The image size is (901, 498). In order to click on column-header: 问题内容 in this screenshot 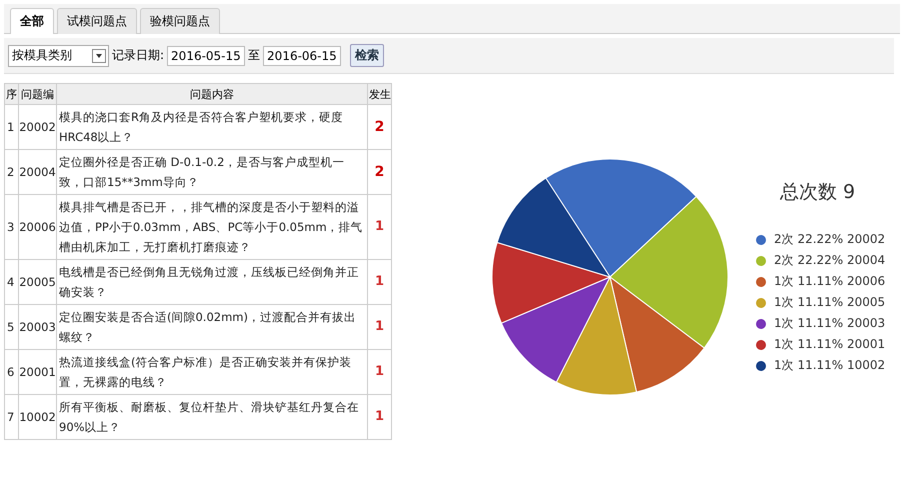, I will do `click(212, 94)`.